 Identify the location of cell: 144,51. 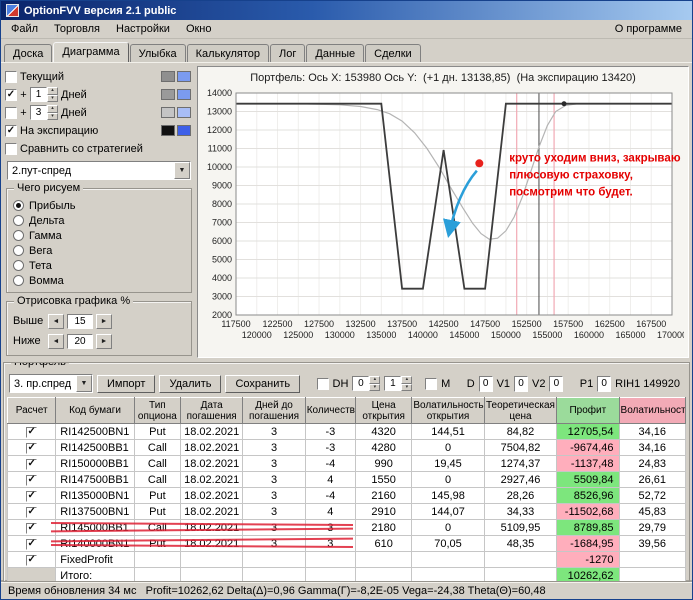
(448, 431).